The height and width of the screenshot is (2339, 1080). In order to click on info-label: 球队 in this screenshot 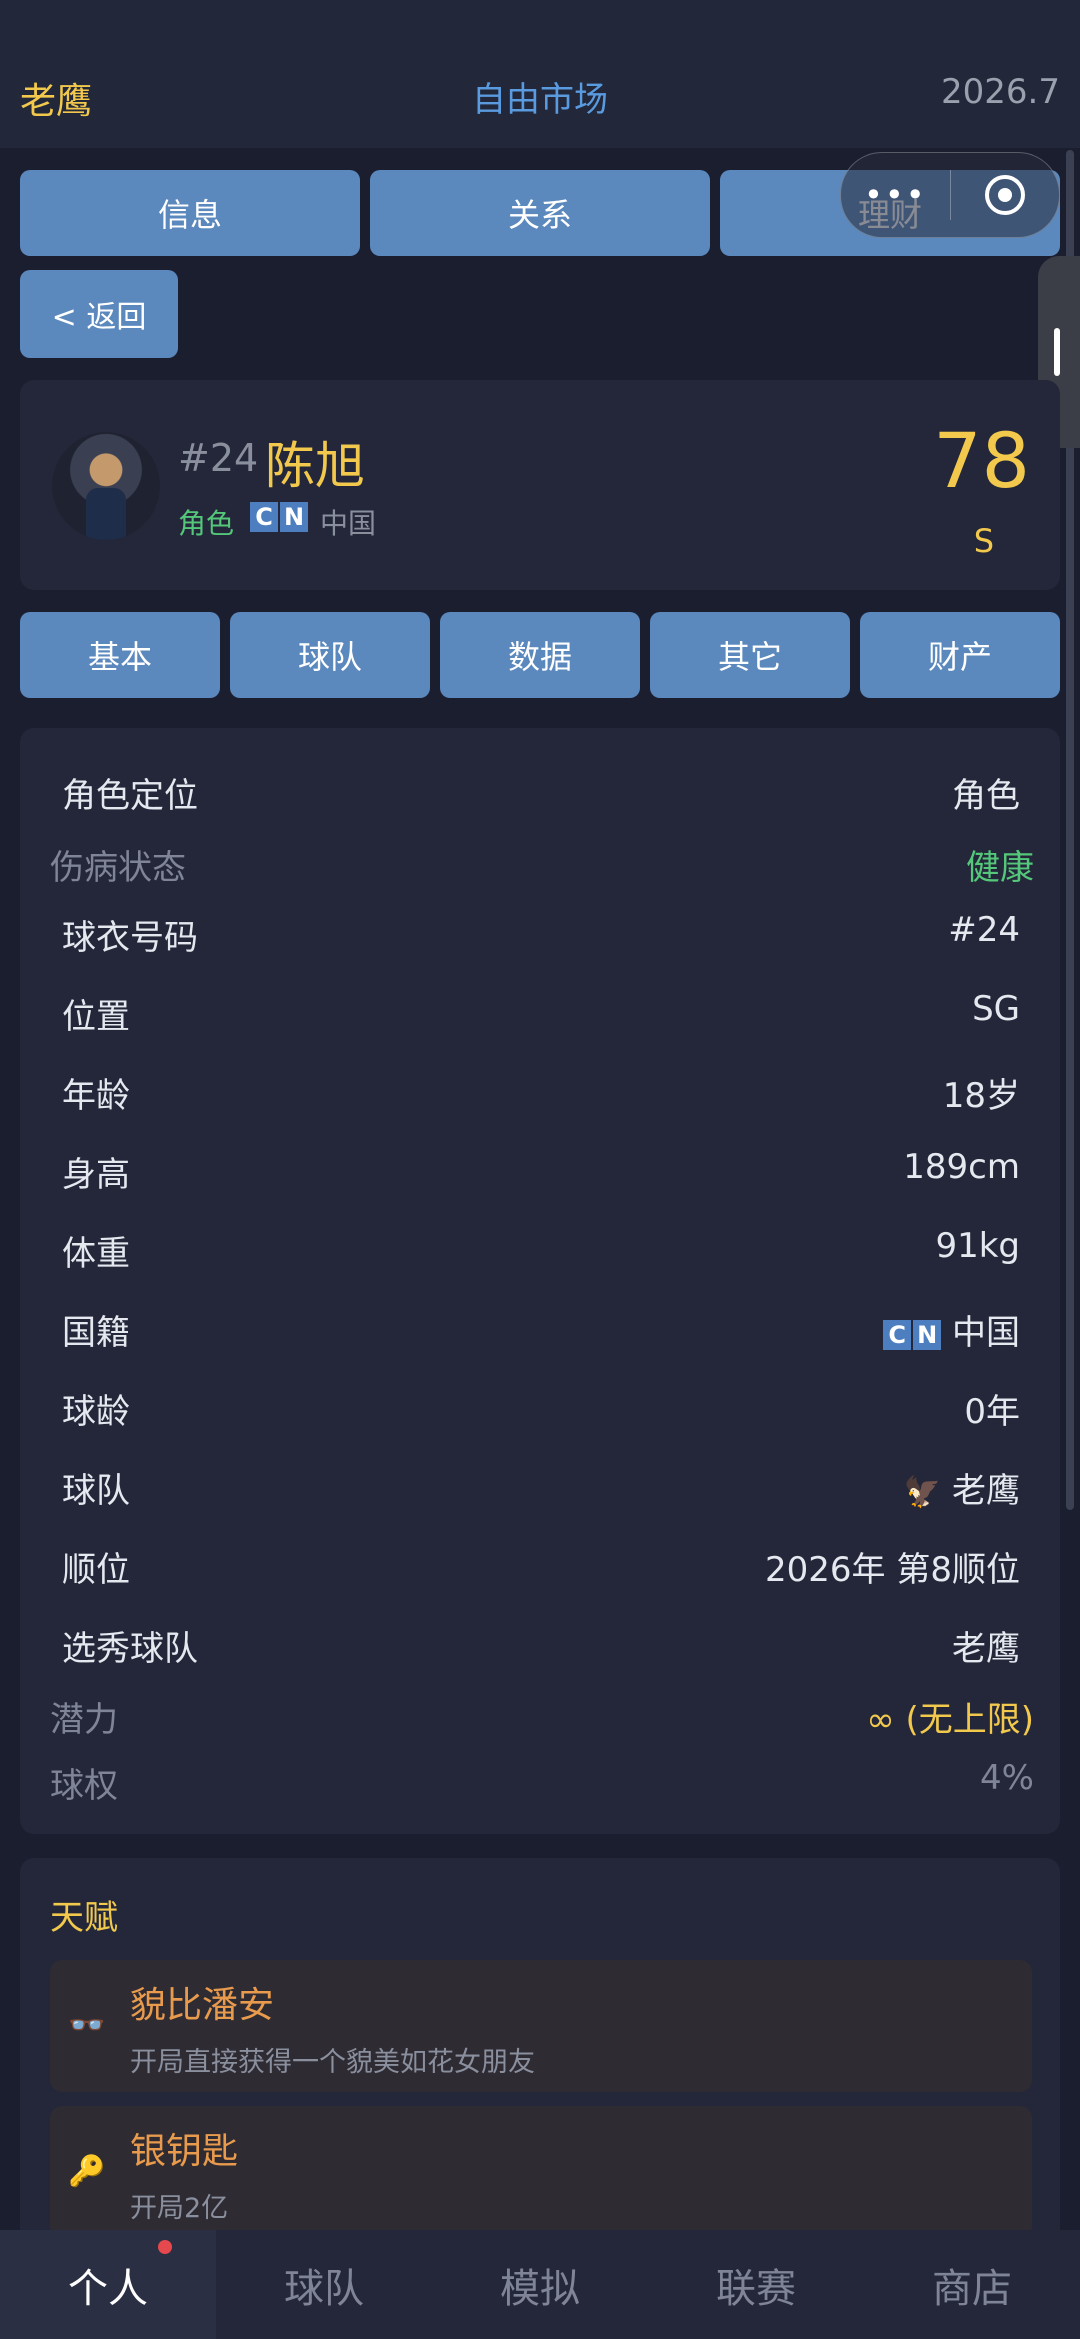, I will do `click(96, 1491)`.